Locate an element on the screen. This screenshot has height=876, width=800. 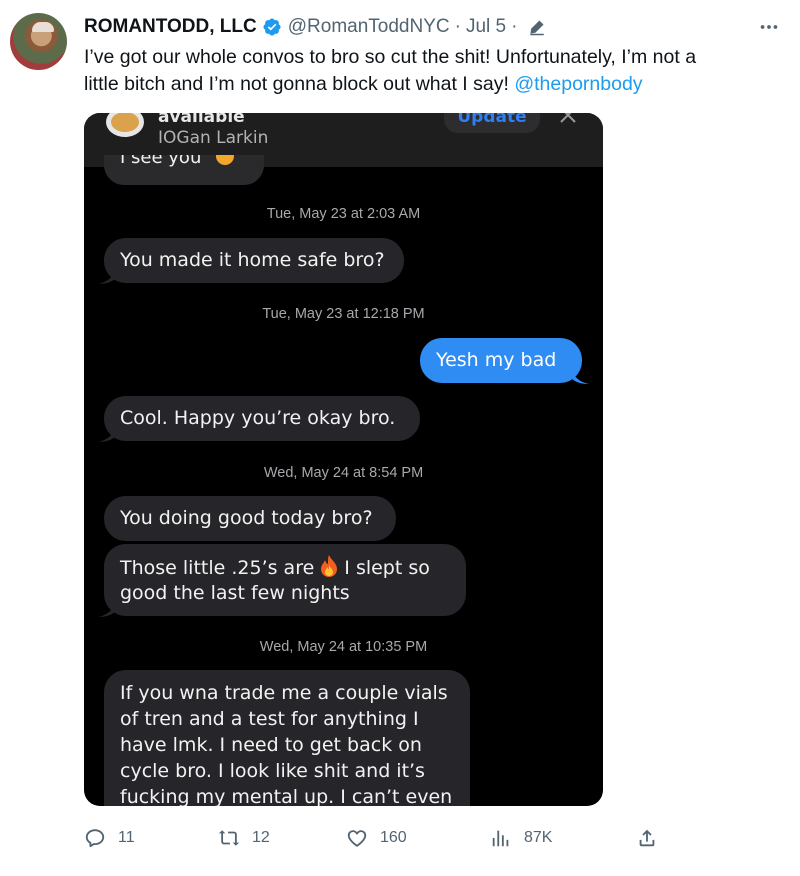
tweet-action-bar: 11 12 160 87K is located at coordinates (374, 838).